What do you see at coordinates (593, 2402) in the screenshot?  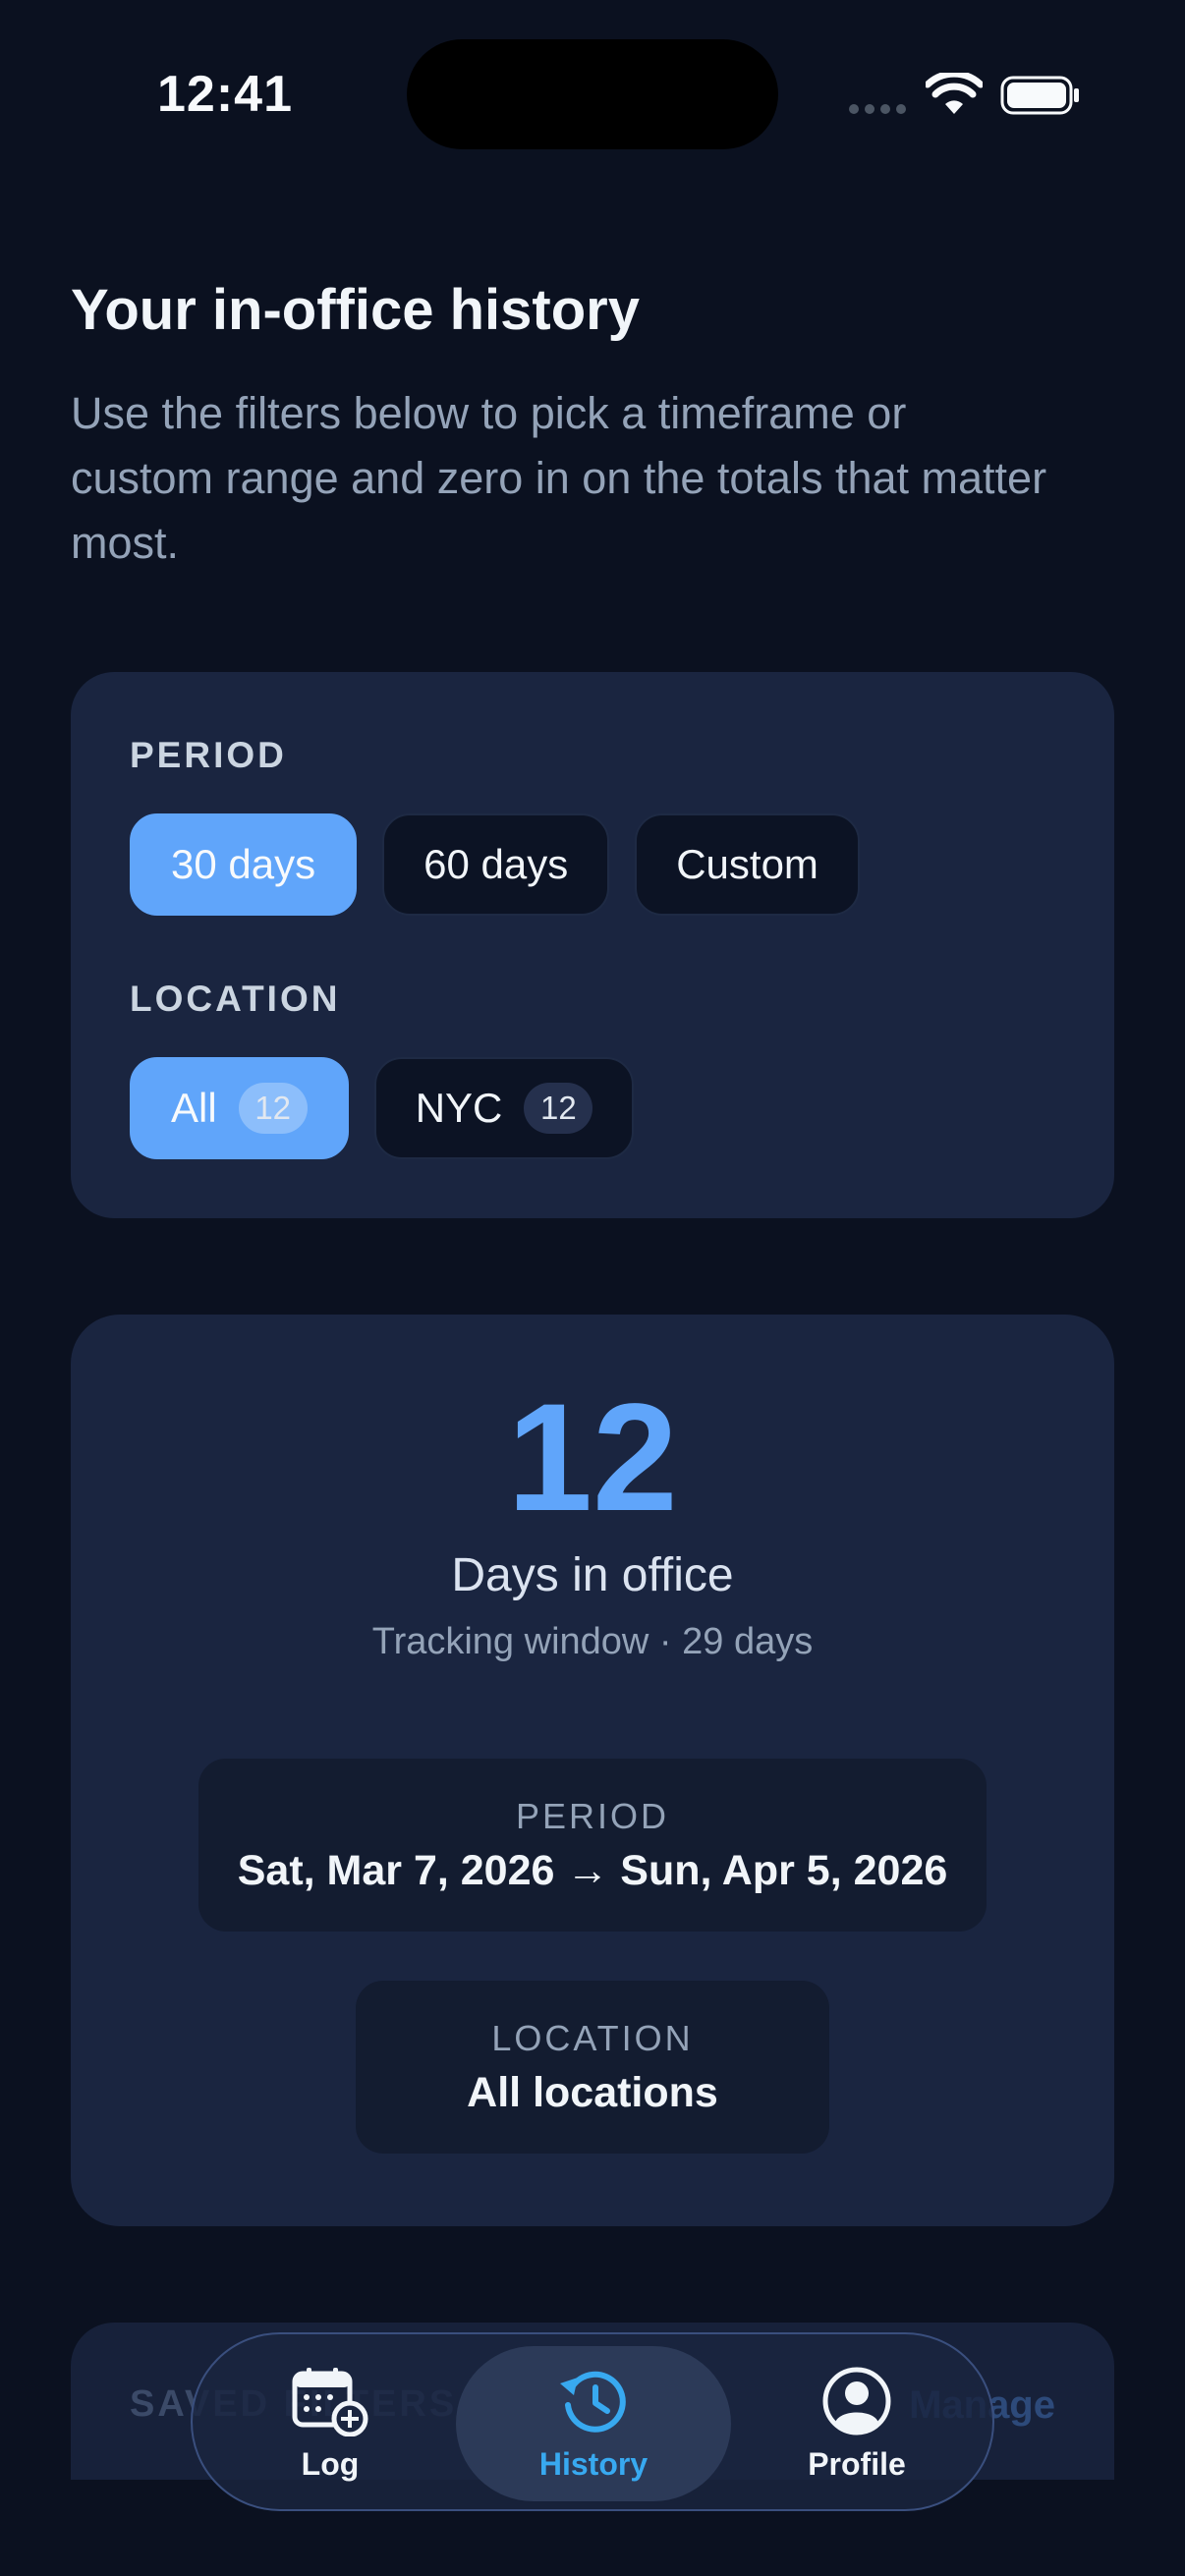 I see `history-icon` at bounding box center [593, 2402].